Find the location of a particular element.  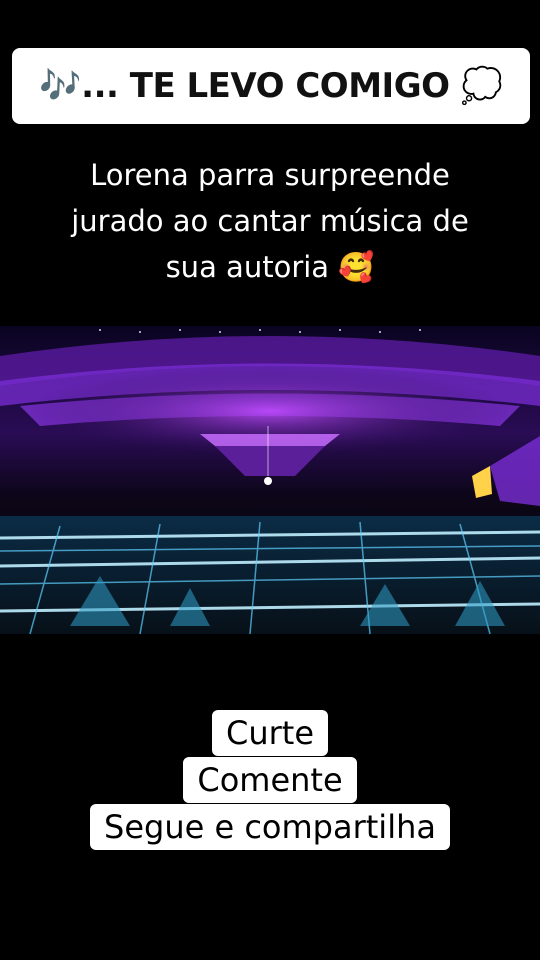

title-banner: 🎶... TE LEVO COMIGO 💭 is located at coordinates (271, 86).